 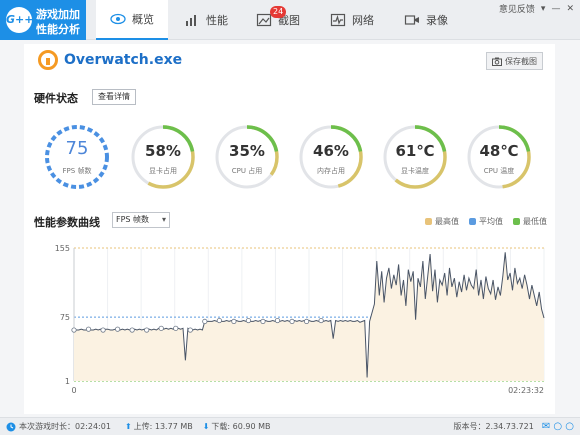 I want to click on close-icon: ✕, so click(x=570, y=9).